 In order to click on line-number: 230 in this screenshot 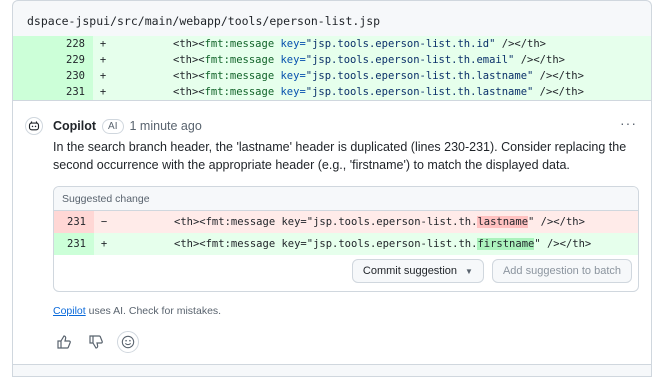, I will do `click(53, 76)`.